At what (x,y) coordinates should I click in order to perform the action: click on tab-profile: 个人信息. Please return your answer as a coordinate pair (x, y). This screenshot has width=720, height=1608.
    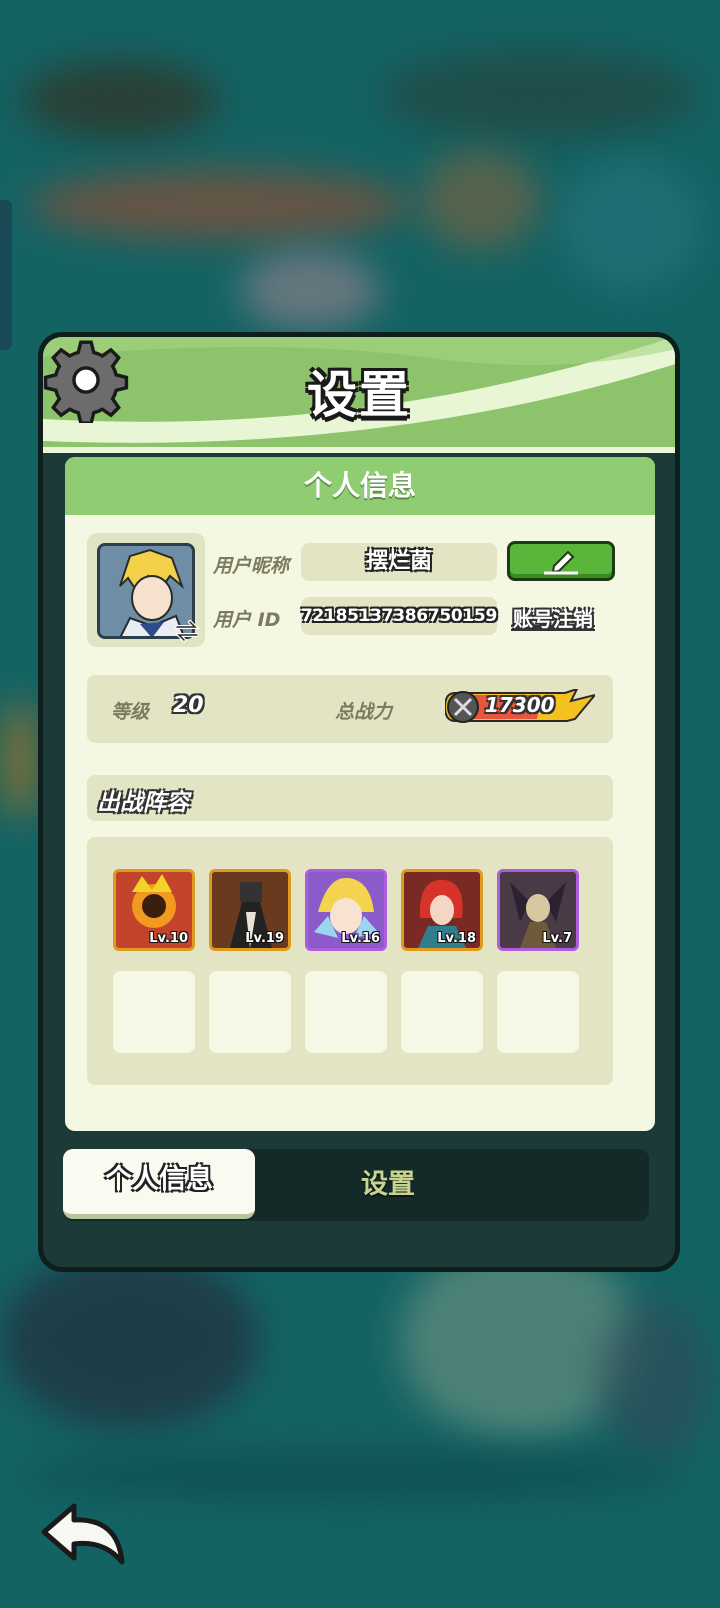
    Looking at the image, I should click on (159, 1184).